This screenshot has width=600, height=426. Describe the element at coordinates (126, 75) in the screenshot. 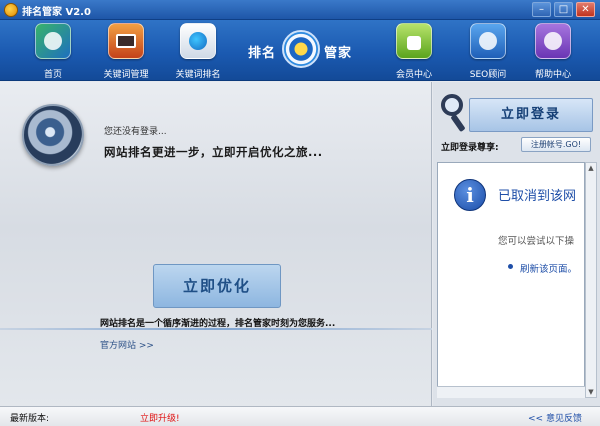

I see `nav-label: 关键词管理` at that location.